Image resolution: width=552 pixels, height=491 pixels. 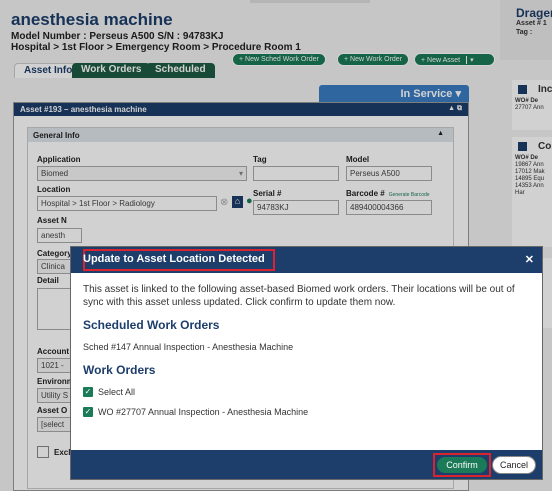 What do you see at coordinates (151, 325) in the screenshot?
I see `scheduled-heading: Scheduled Work Orders` at bounding box center [151, 325].